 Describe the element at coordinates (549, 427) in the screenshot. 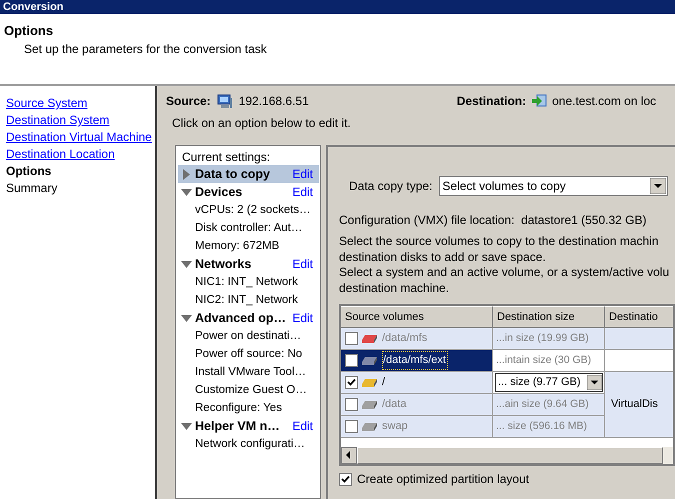

I see `table-cell: ... size (596.16 MB)` at that location.